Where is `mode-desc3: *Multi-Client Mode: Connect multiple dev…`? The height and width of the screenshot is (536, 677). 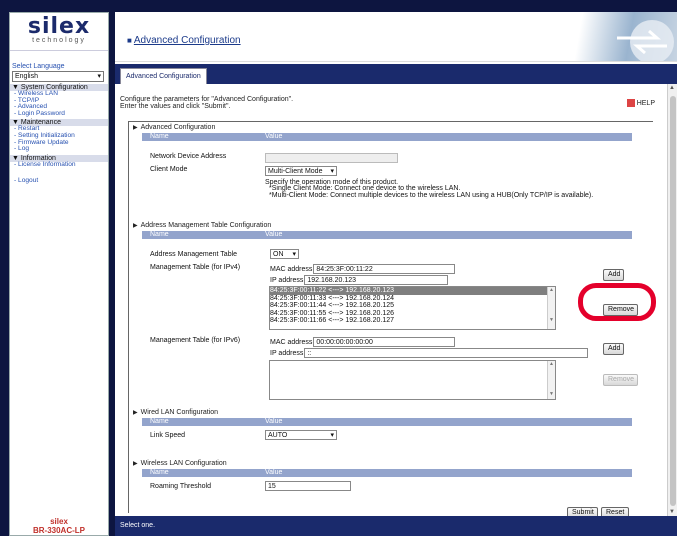 mode-desc3: *Multi-Client Mode: Connect multiple dev… is located at coordinates (431, 195).